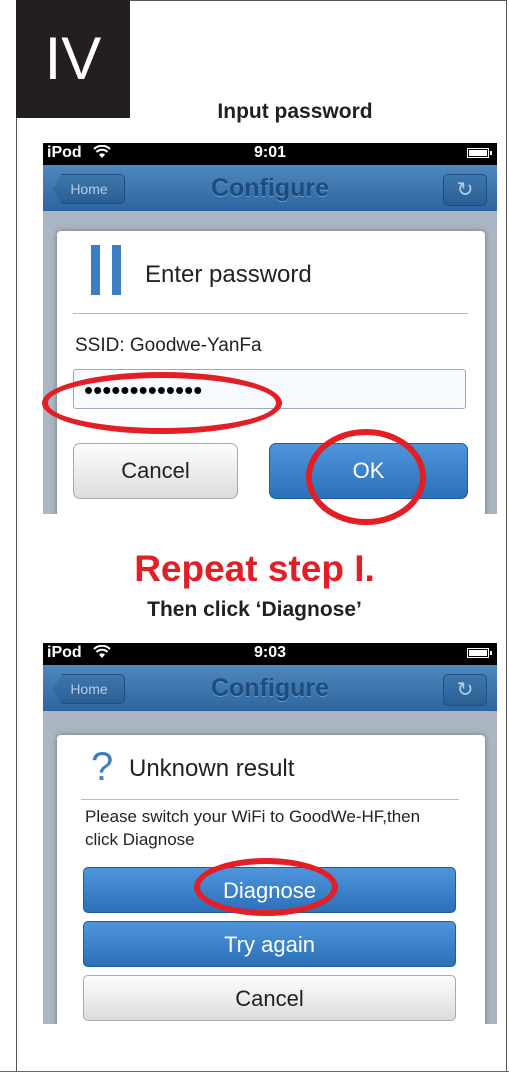 The width and height of the screenshot is (509, 1079). What do you see at coordinates (269, 944) in the screenshot?
I see `try-again-button: Try again` at bounding box center [269, 944].